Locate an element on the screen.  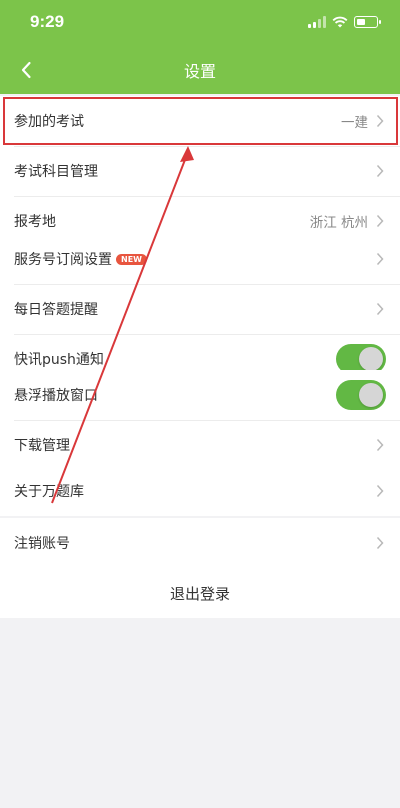
row-label: 考试科目管理 is located at coordinates (56, 172).